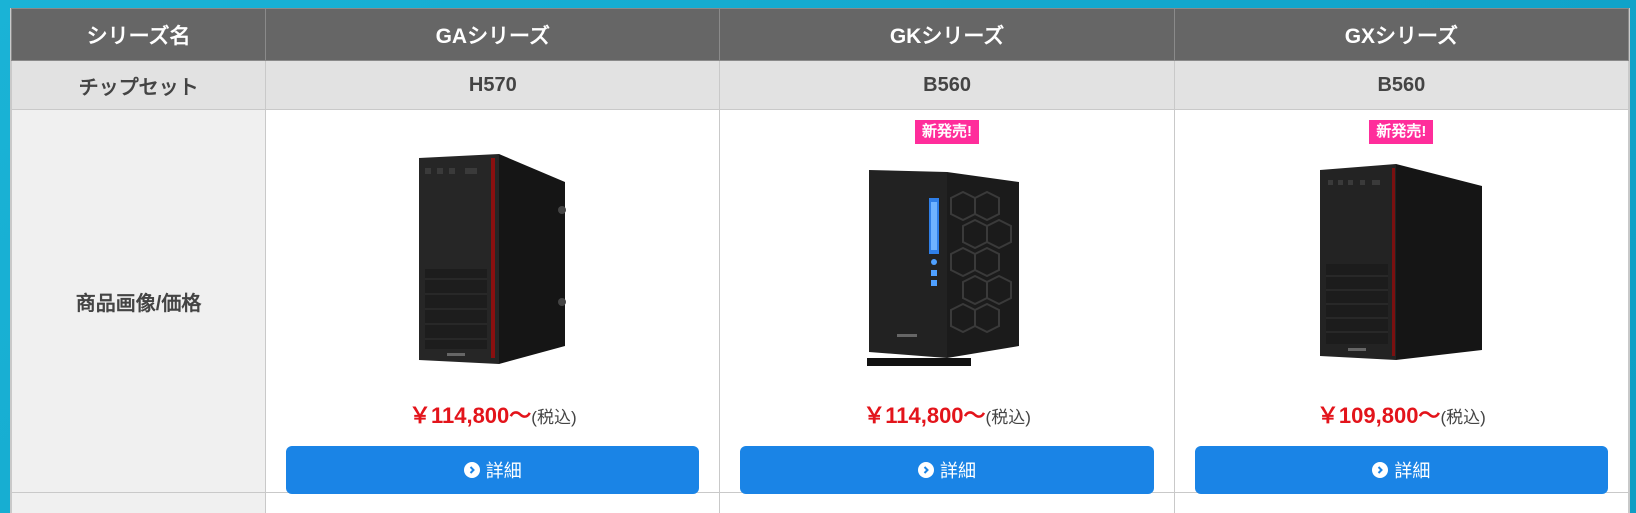 Image resolution: width=1636 pixels, height=513 pixels. Describe the element at coordinates (947, 269) in the screenshot. I see `pc-case-gk-image` at that location.